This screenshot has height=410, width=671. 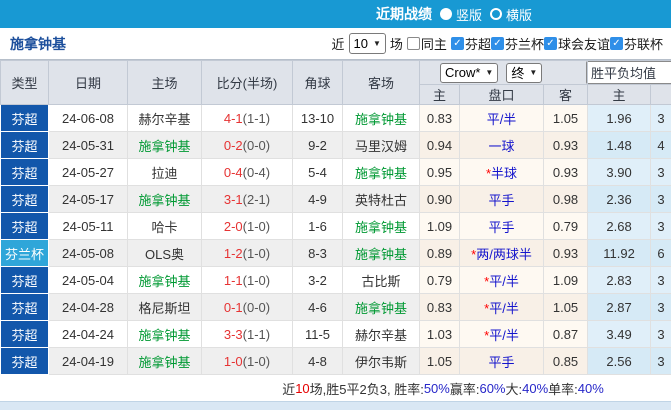 I want to click on away-odds-cell: 1.05, so click(x=565, y=307).